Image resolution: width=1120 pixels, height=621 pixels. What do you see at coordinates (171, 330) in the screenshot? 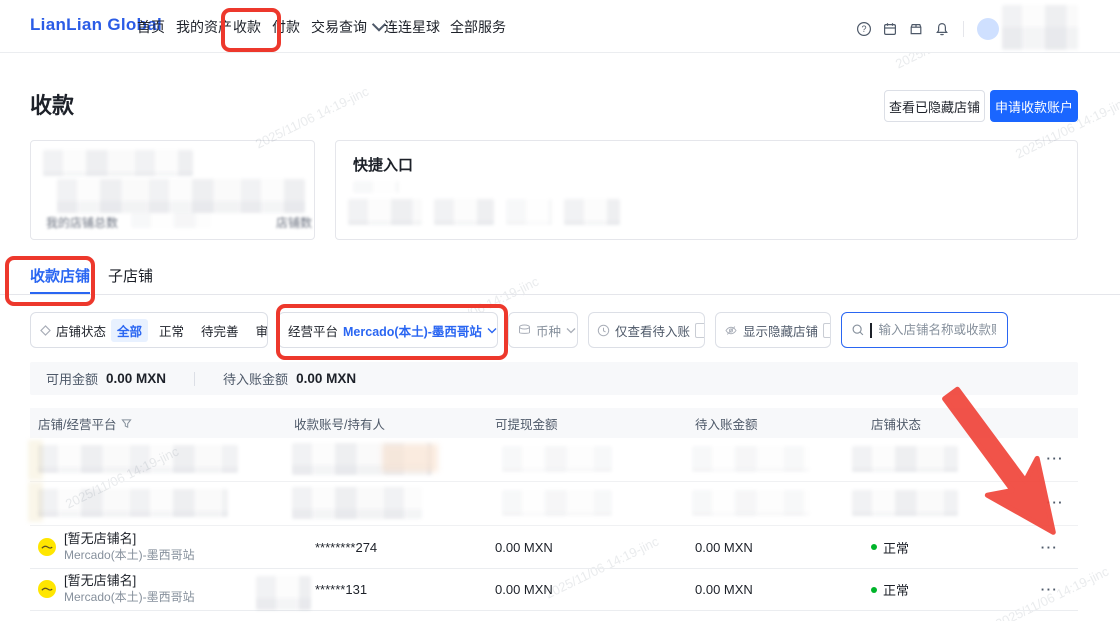
I see `status-option-normal: 正常` at bounding box center [171, 330].